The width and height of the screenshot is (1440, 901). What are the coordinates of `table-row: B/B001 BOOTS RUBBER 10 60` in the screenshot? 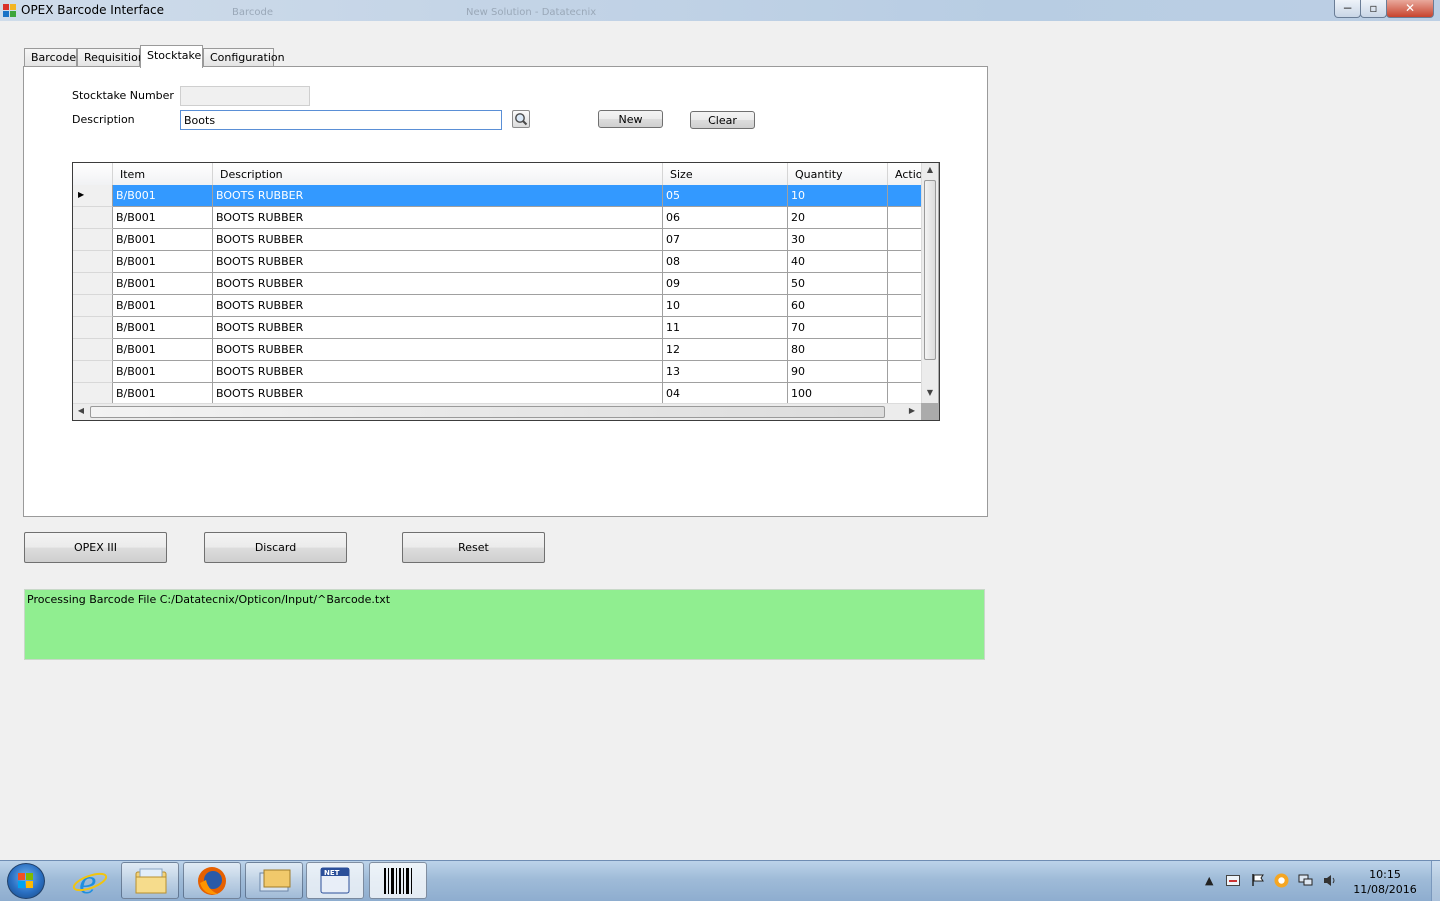 It's located at (497, 306).